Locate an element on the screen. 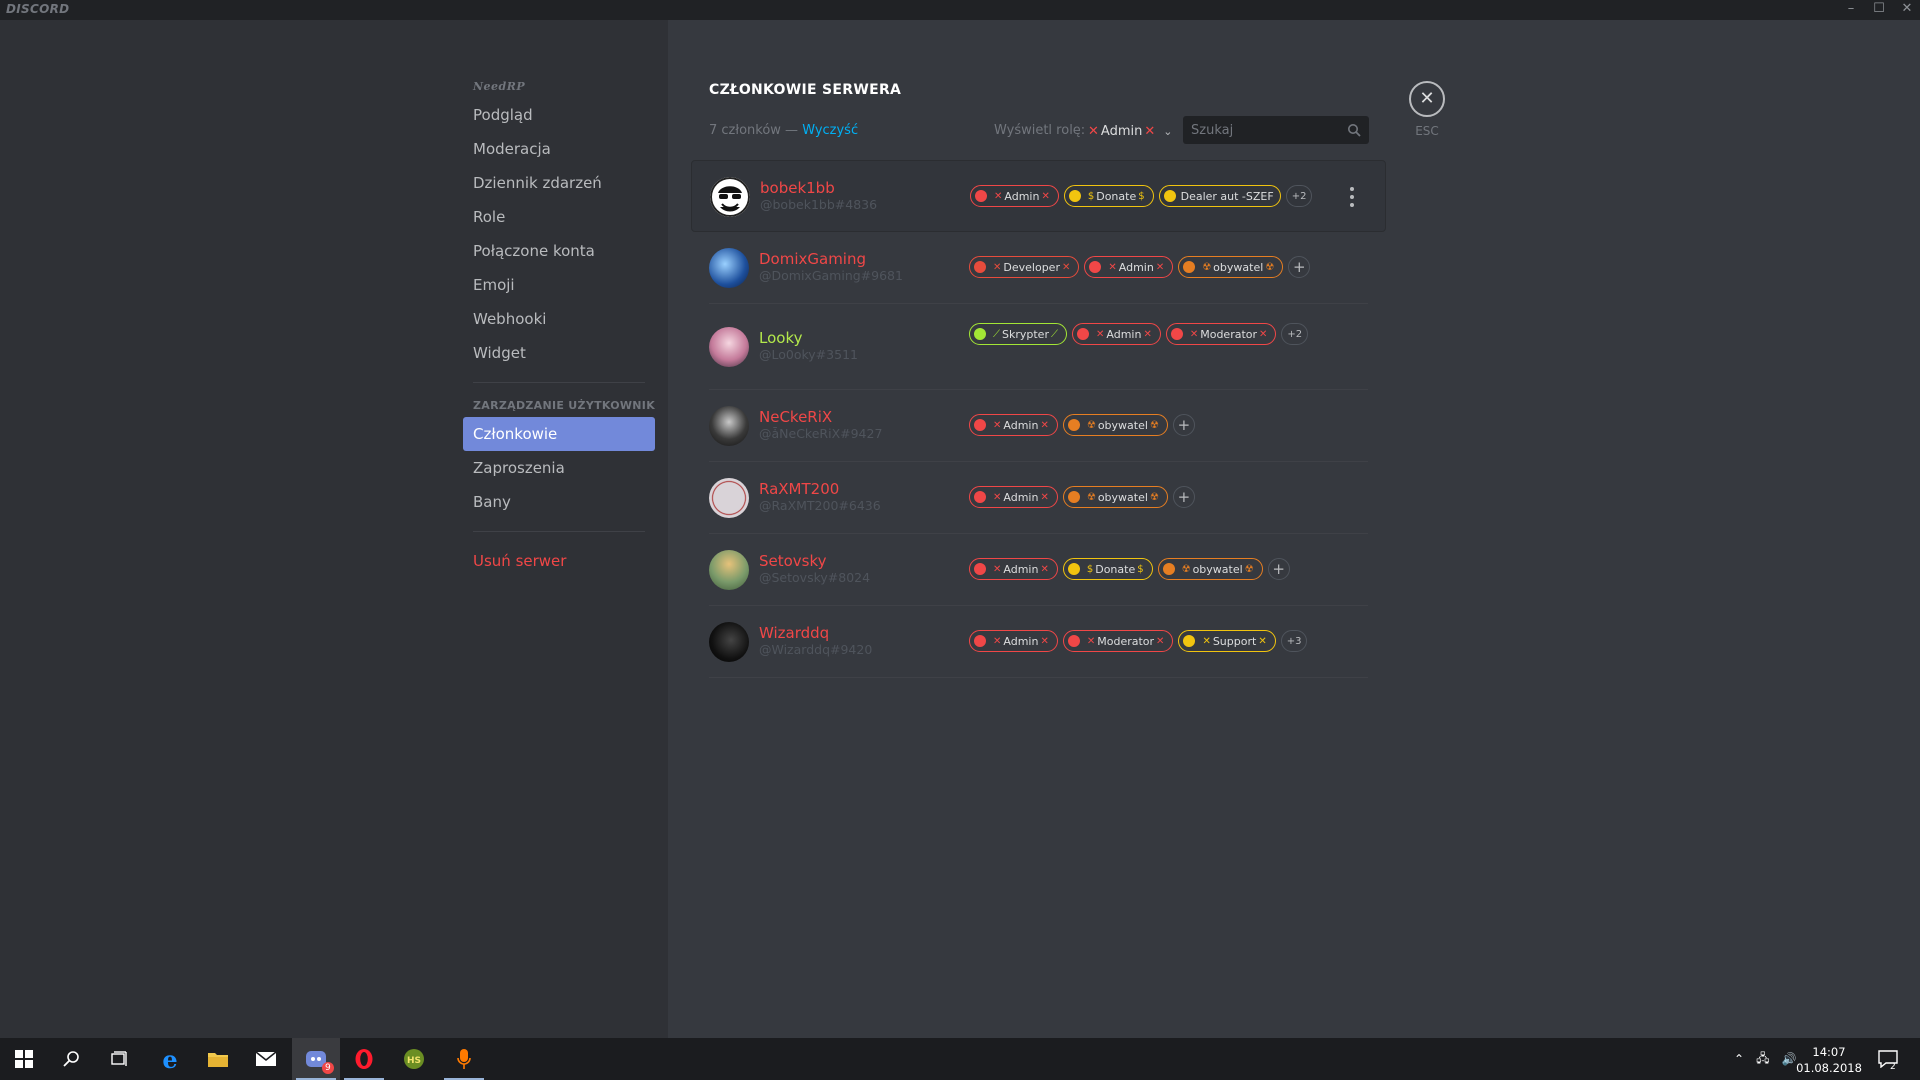 Image resolution: width=1920 pixels, height=1080 pixels. chevron-up-icon: ⌃ is located at coordinates (1739, 1059).